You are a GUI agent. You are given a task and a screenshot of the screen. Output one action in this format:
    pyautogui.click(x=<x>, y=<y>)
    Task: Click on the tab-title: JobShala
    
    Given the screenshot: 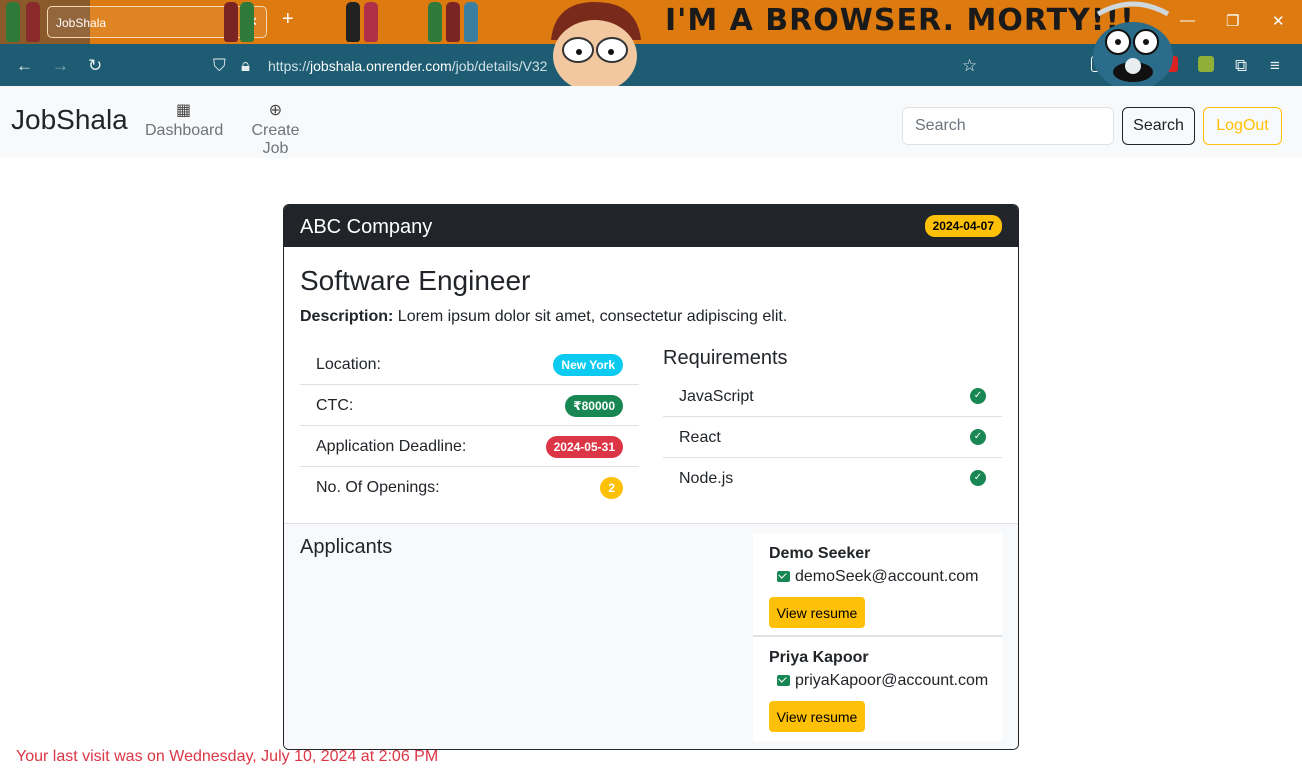 What is the action you would take?
    pyautogui.click(x=81, y=23)
    